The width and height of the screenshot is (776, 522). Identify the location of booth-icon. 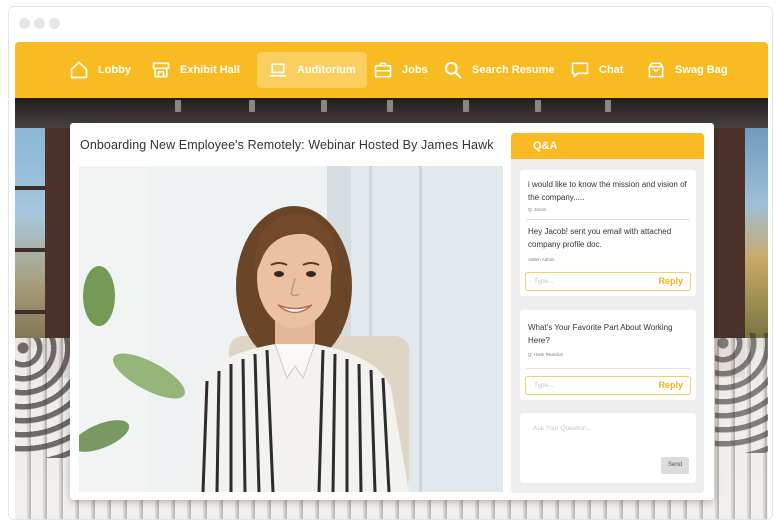
(161, 70).